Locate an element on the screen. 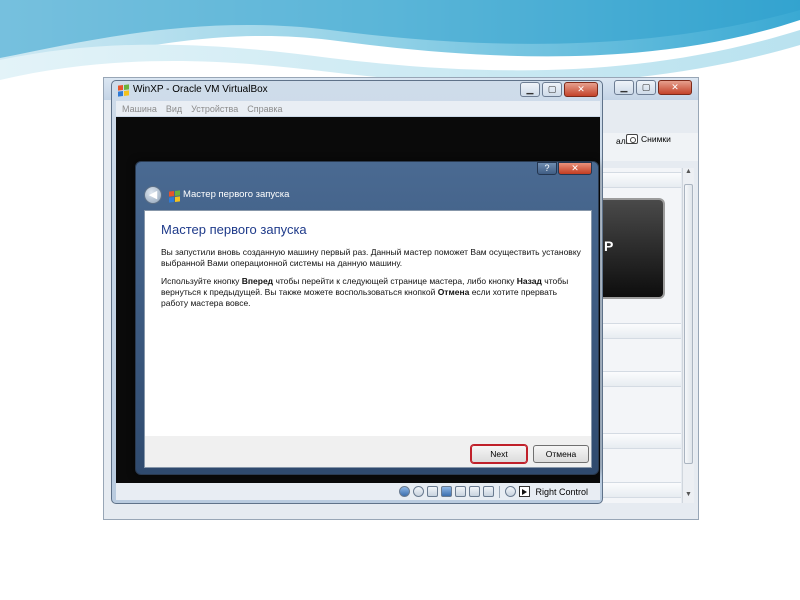  next-button: Next is located at coordinates (499, 454).